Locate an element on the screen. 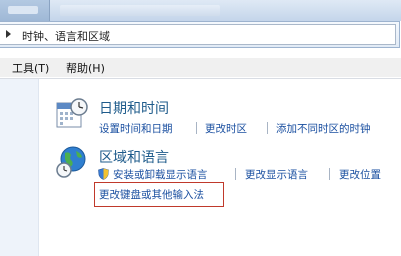 This screenshot has width=401, height=256. menu-tools: 工具(T) is located at coordinates (30, 68).